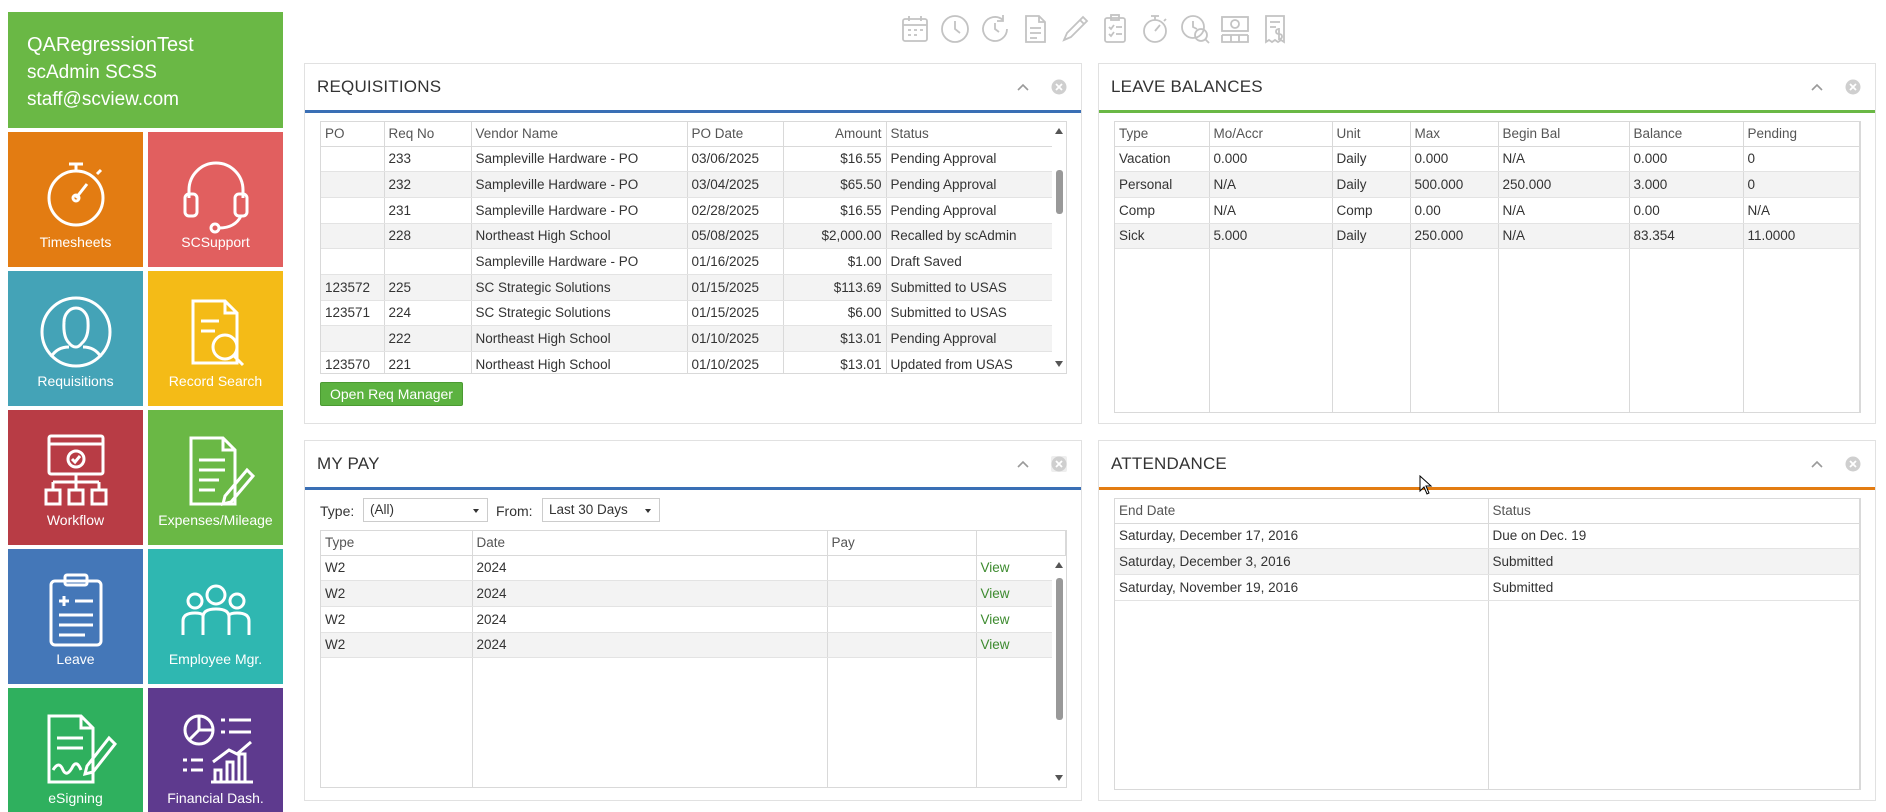 This screenshot has width=1886, height=812. I want to click on org-name: QARegressionTest, so click(110, 45).